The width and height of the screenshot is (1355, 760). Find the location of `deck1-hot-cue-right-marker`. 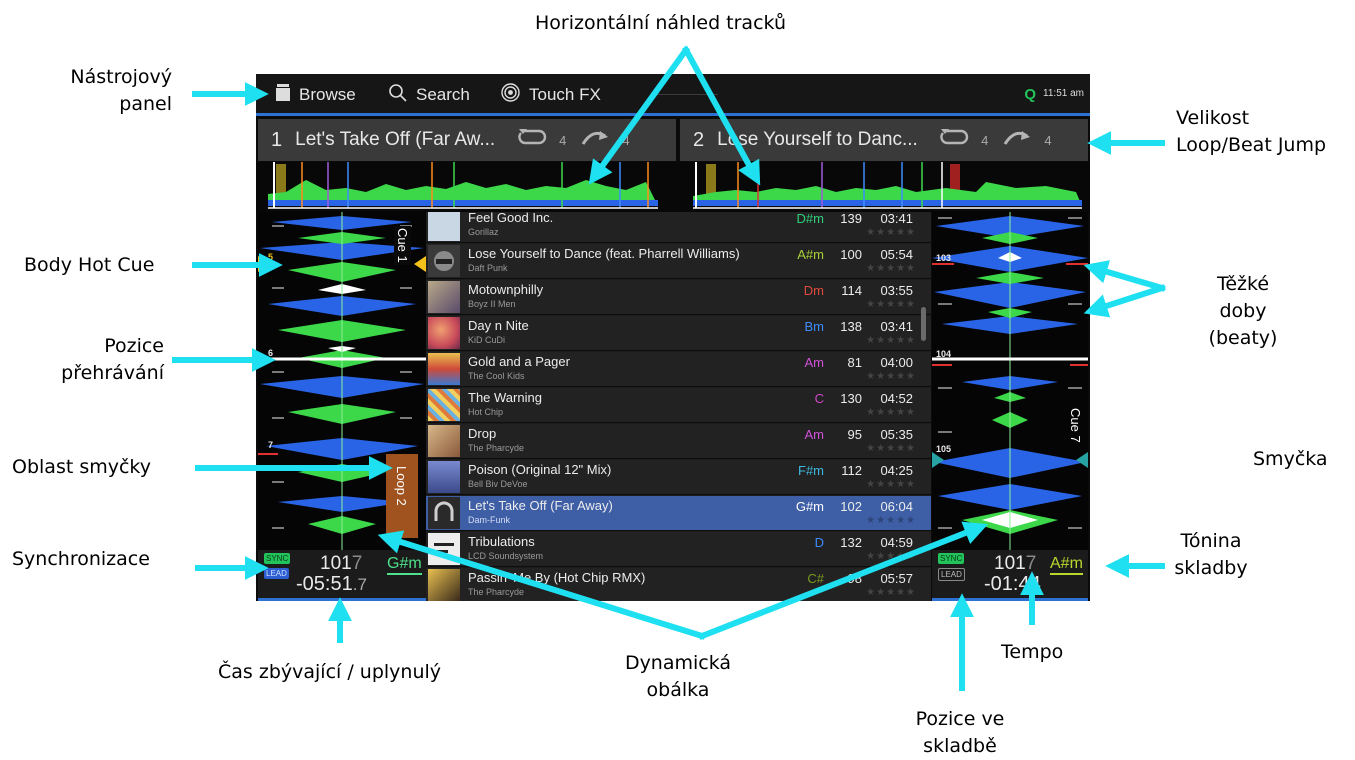

deck1-hot-cue-right-marker is located at coordinates (420, 264).